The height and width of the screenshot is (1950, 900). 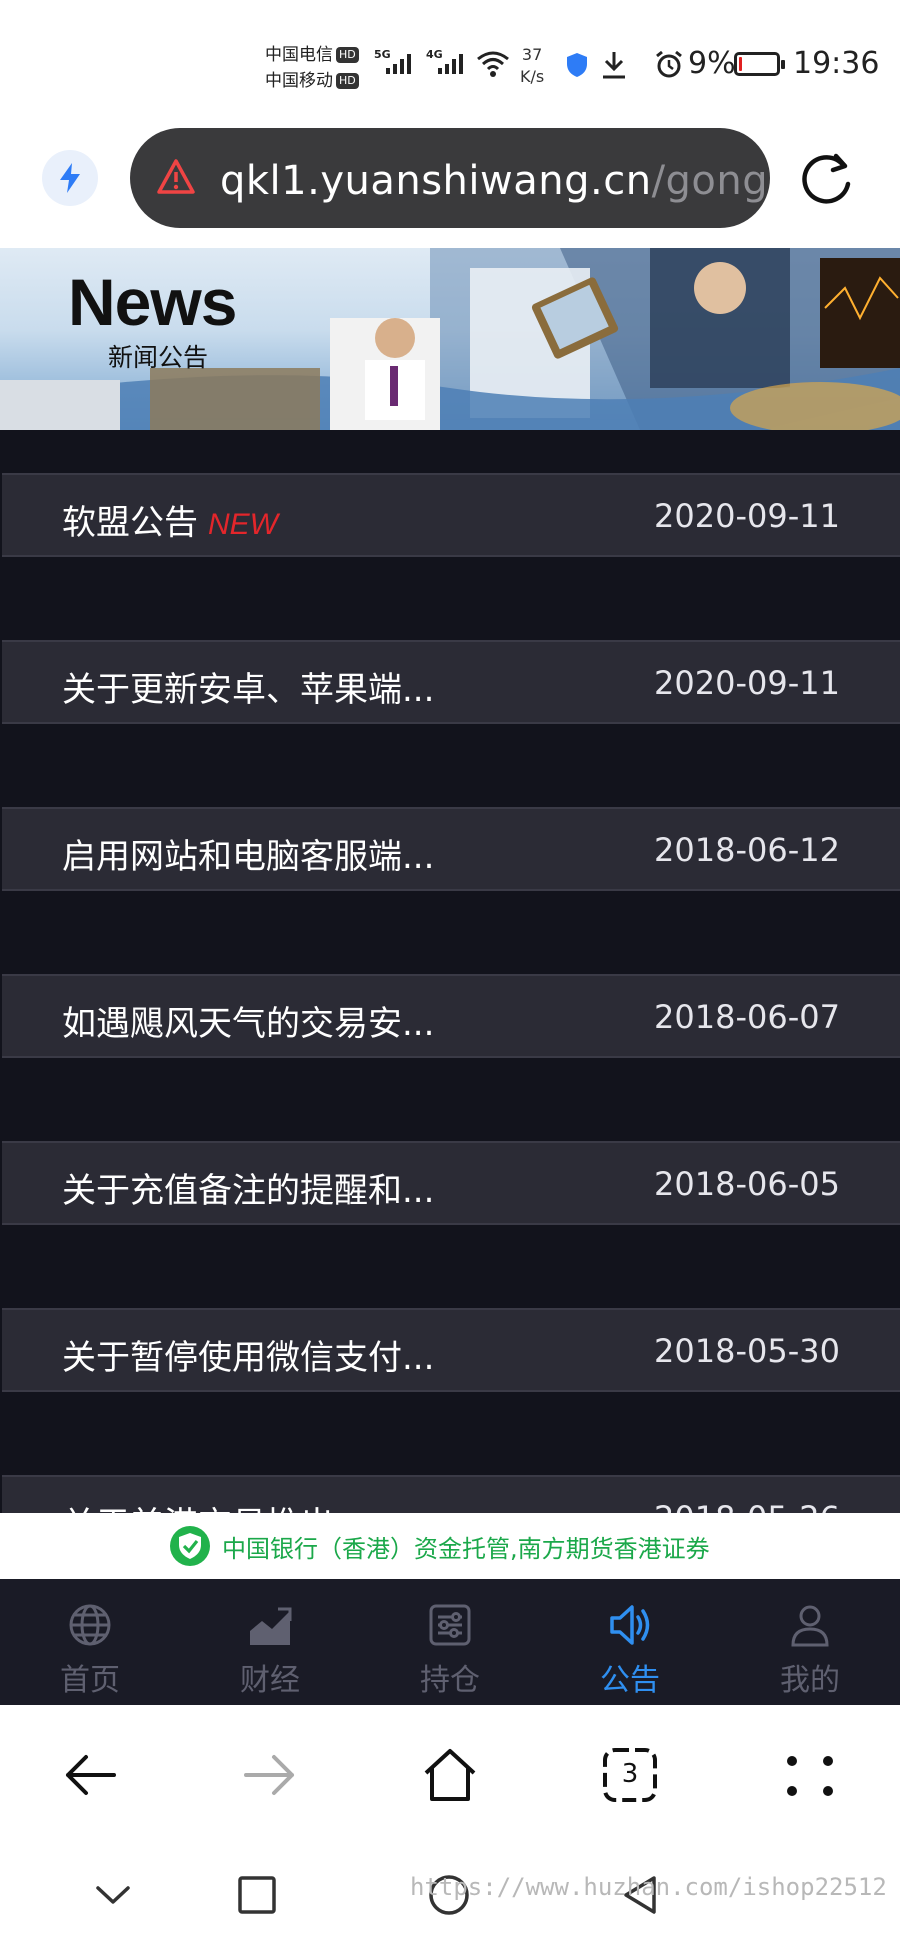 What do you see at coordinates (451, 1350) in the screenshot?
I see `news-item: 关于暂停使用微信支付... 2018-05-30` at bounding box center [451, 1350].